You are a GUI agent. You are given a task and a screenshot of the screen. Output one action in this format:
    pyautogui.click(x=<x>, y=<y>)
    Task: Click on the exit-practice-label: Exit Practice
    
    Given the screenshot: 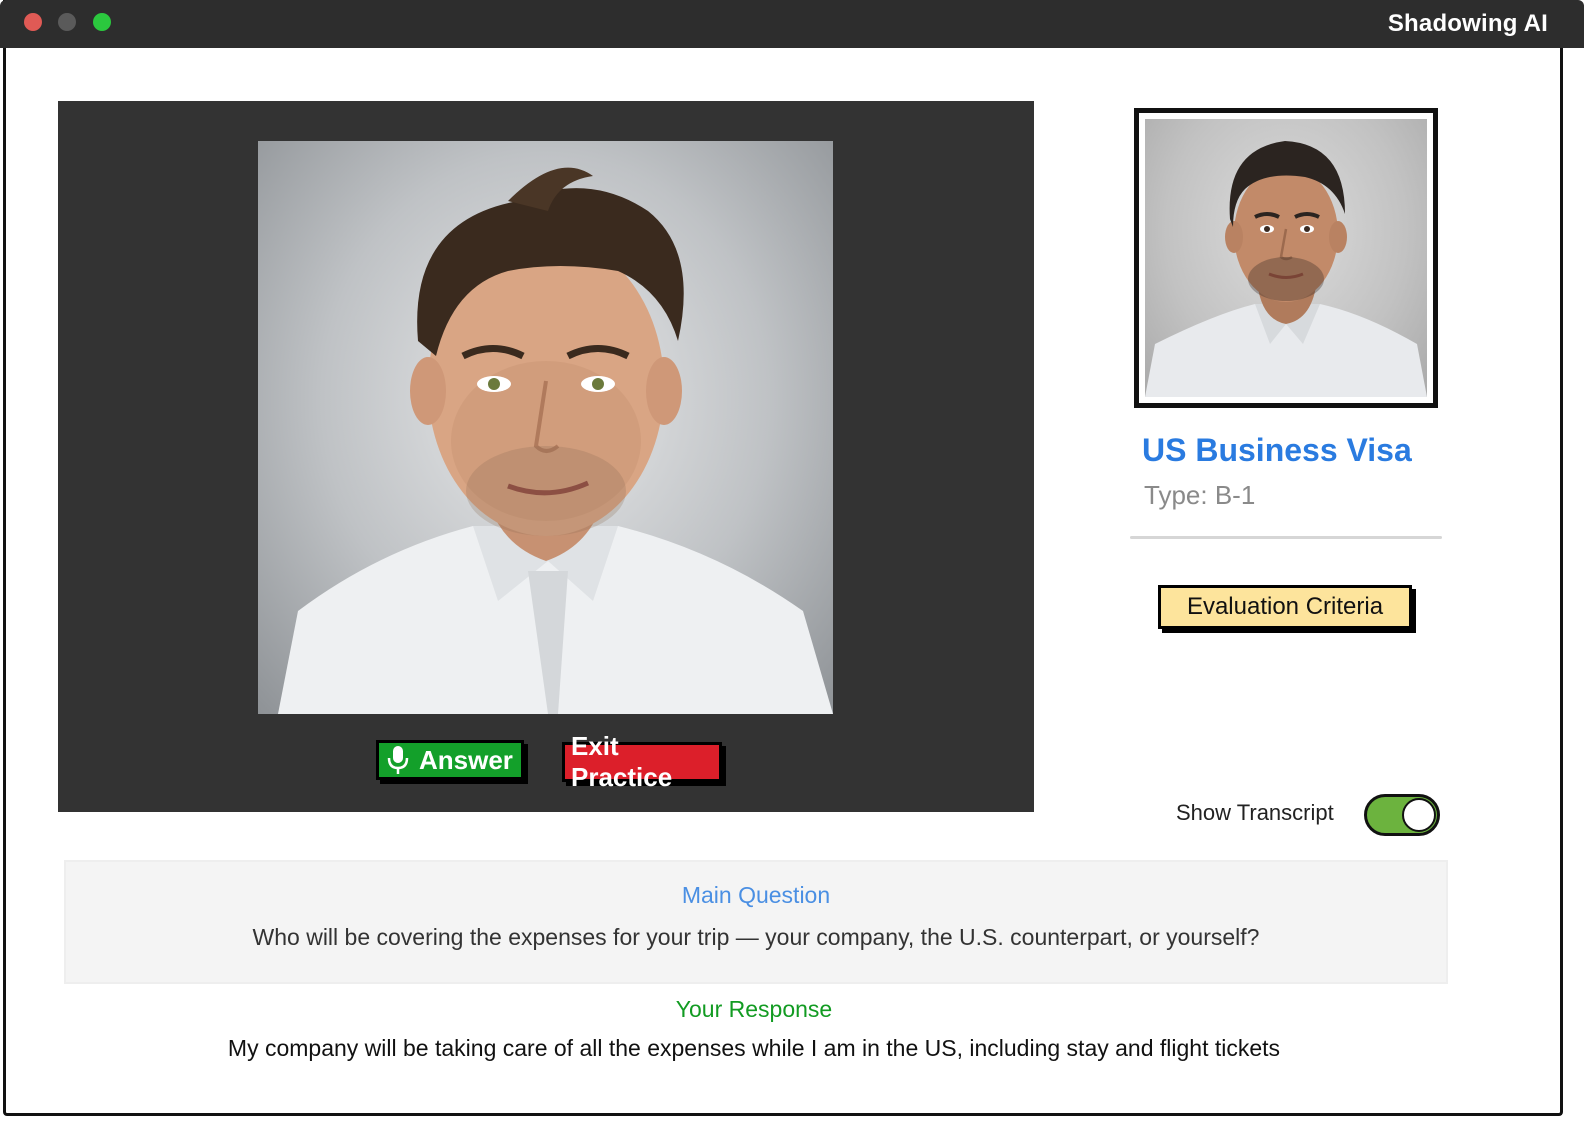 What is the action you would take?
    pyautogui.click(x=622, y=761)
    